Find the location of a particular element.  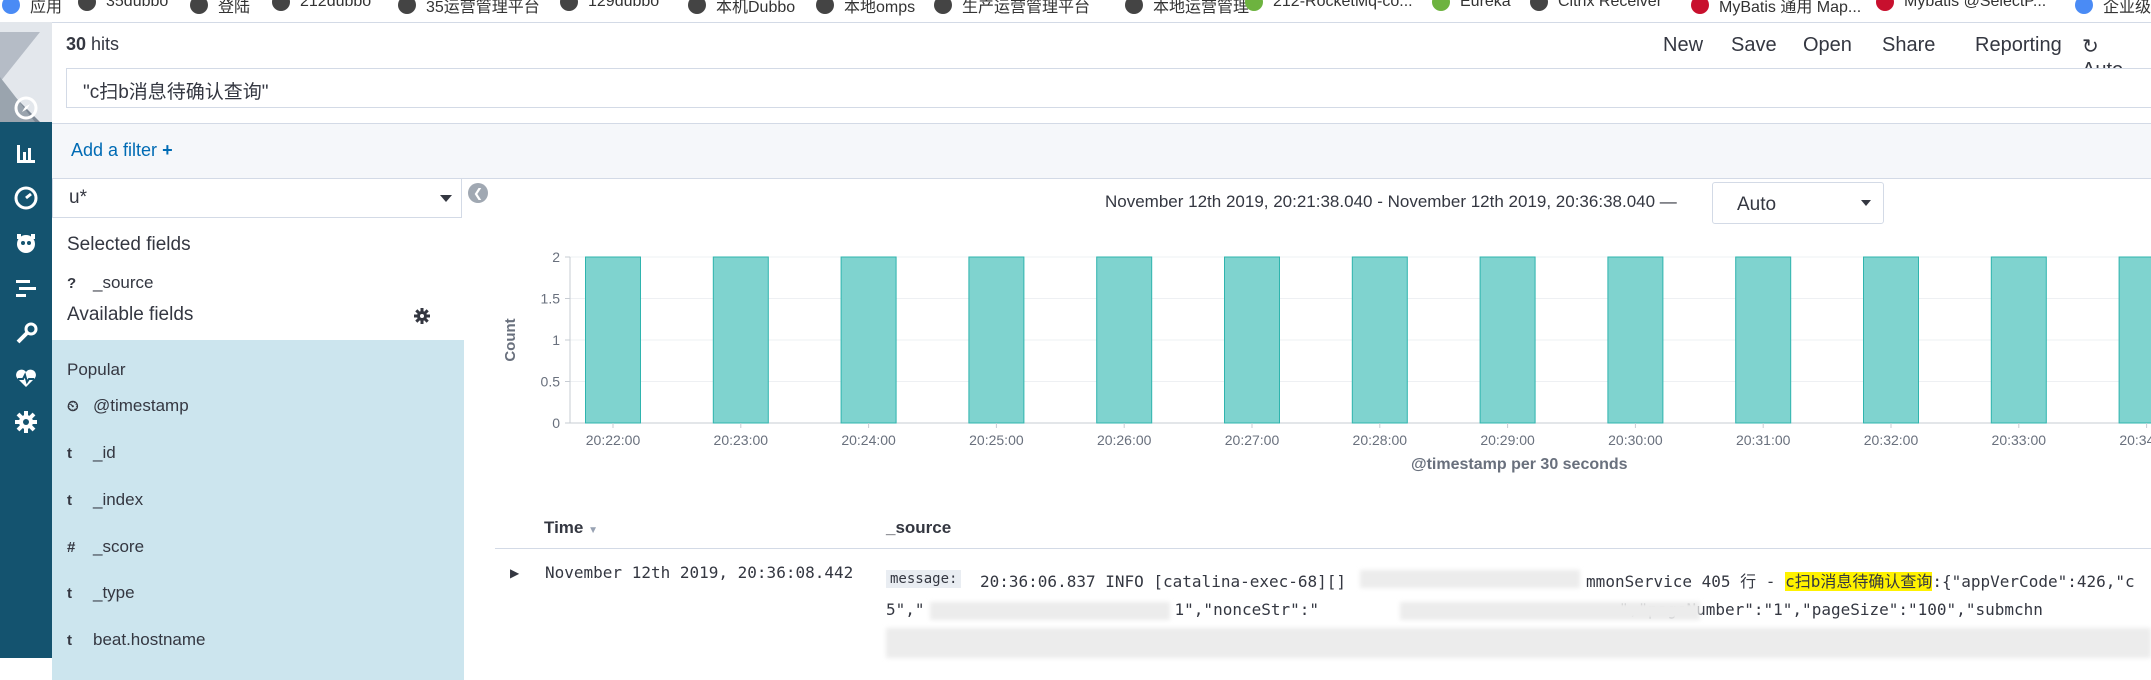

caret-down-icon is located at coordinates (1866, 203).